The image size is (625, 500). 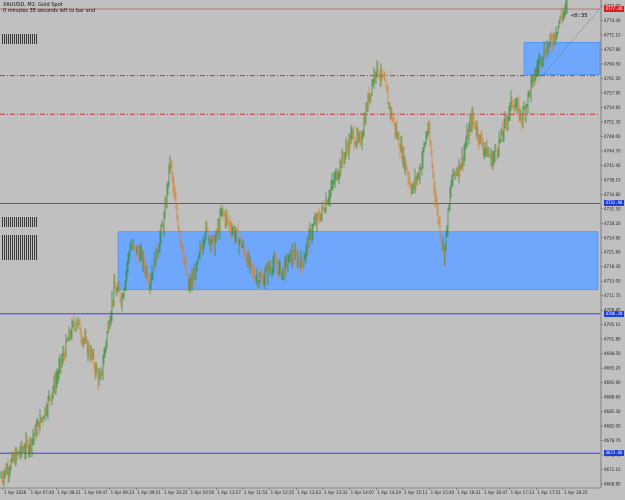 I want to click on time-tick-label: 1 Apr 09:23, so click(x=123, y=492).